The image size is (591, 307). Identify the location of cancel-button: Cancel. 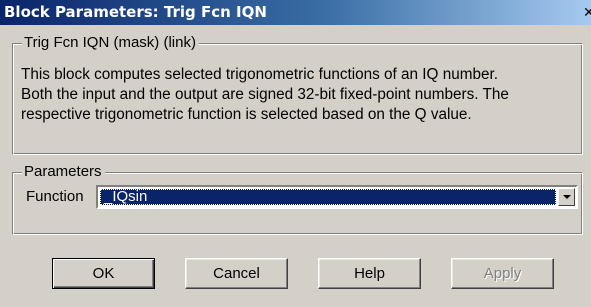
(236, 273).